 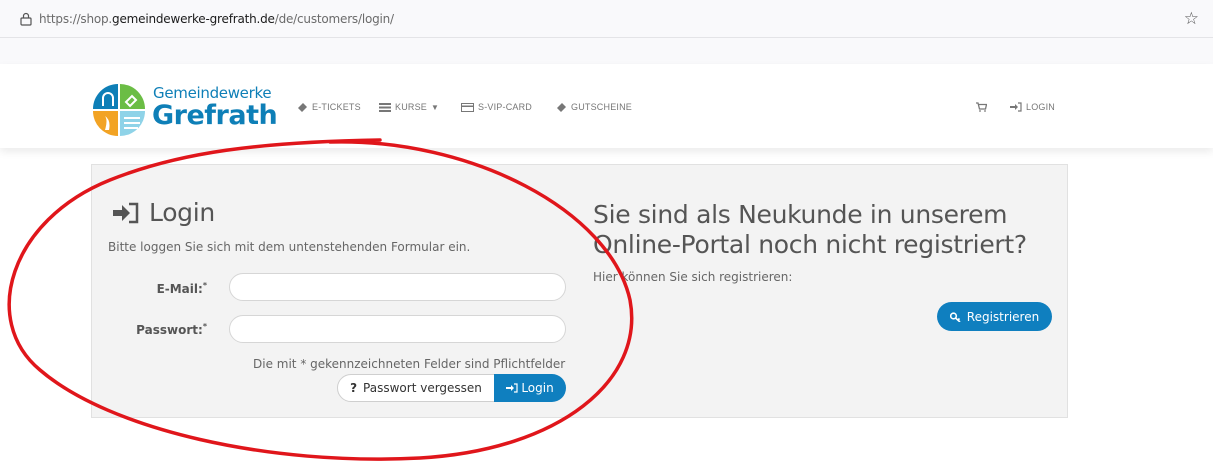 I want to click on login-title-text: Login, so click(x=182, y=212).